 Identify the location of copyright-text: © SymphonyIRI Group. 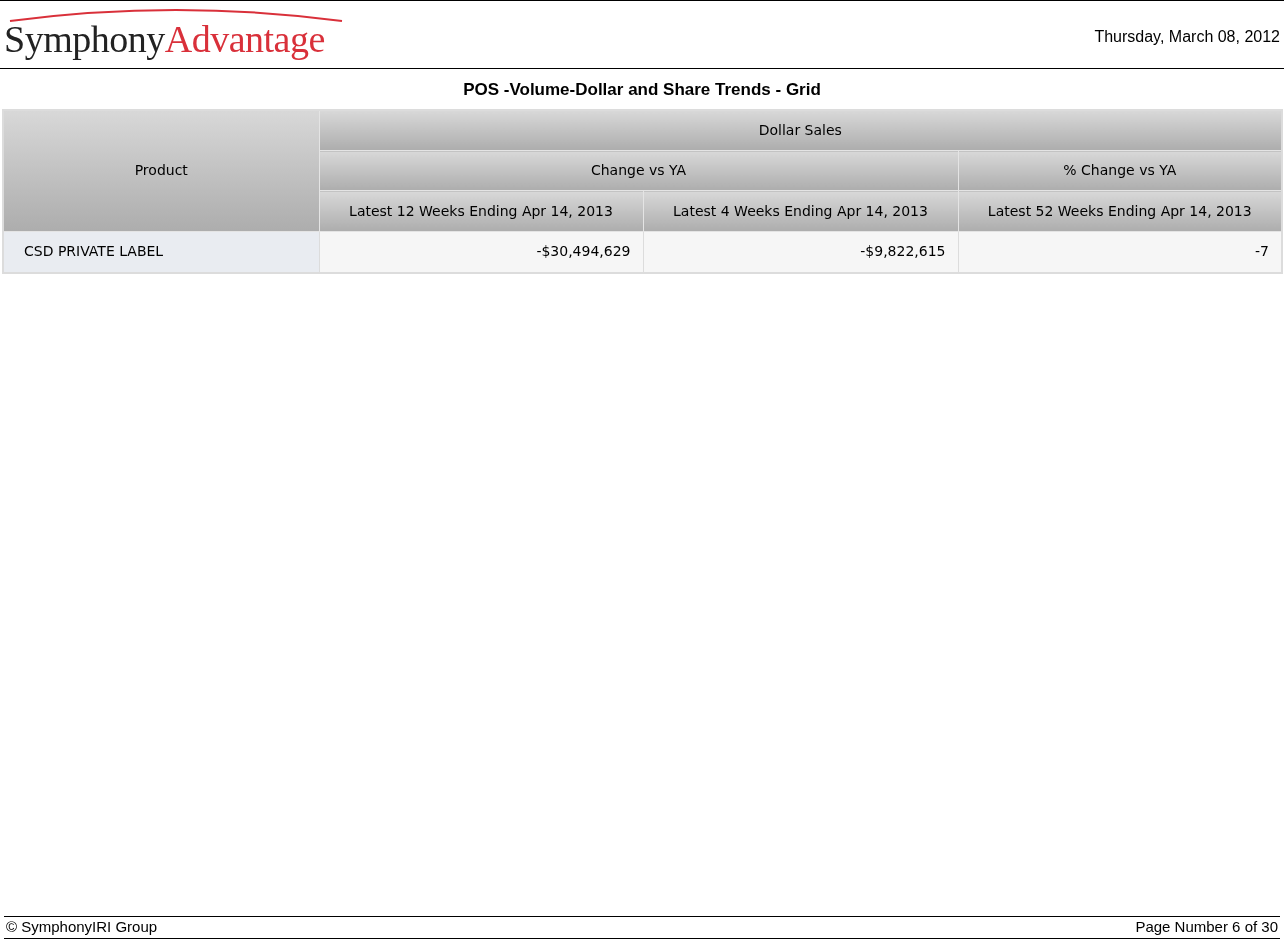
(81, 927).